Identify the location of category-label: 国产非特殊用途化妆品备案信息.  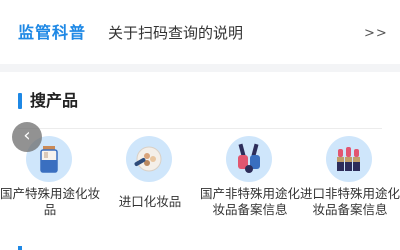
(249, 201).